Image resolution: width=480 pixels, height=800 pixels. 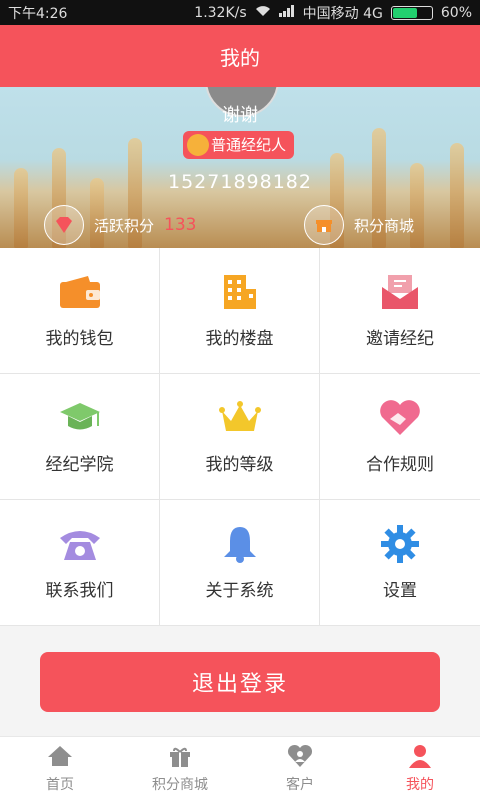 What do you see at coordinates (60, 756) in the screenshot?
I see `home-icon` at bounding box center [60, 756].